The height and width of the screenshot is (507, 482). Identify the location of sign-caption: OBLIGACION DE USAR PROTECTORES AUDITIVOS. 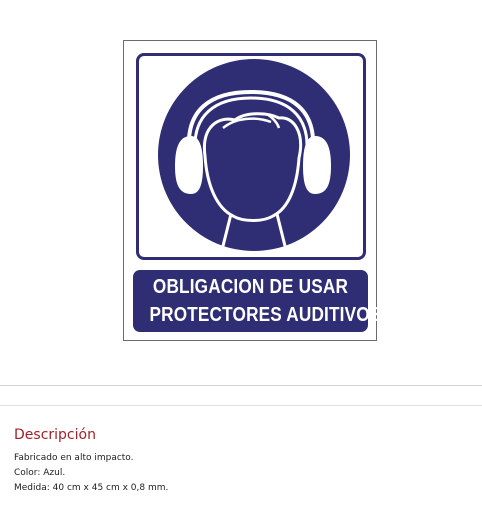
(257, 301).